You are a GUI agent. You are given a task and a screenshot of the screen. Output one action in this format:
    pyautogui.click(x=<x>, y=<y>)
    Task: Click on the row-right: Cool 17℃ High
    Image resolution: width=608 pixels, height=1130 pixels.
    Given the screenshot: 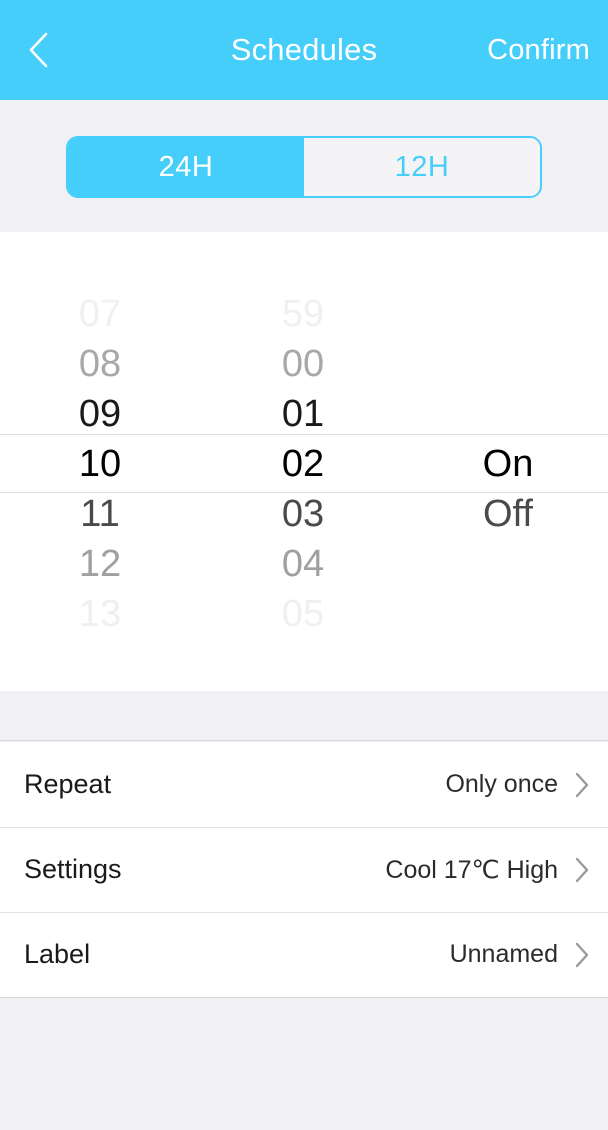 What is the action you would take?
    pyautogui.click(x=487, y=870)
    